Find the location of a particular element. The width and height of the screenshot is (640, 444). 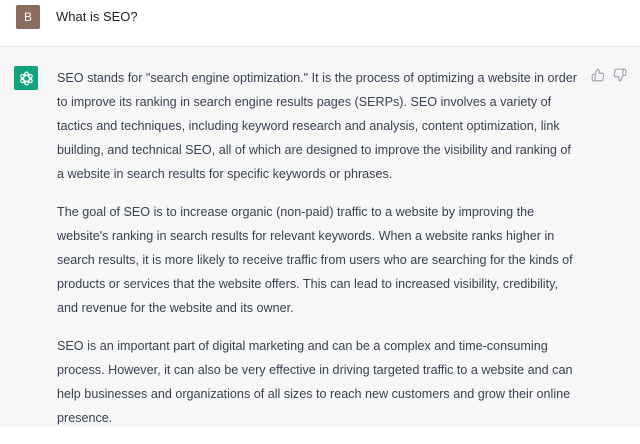

thumbs-up-icon is located at coordinates (598, 75).